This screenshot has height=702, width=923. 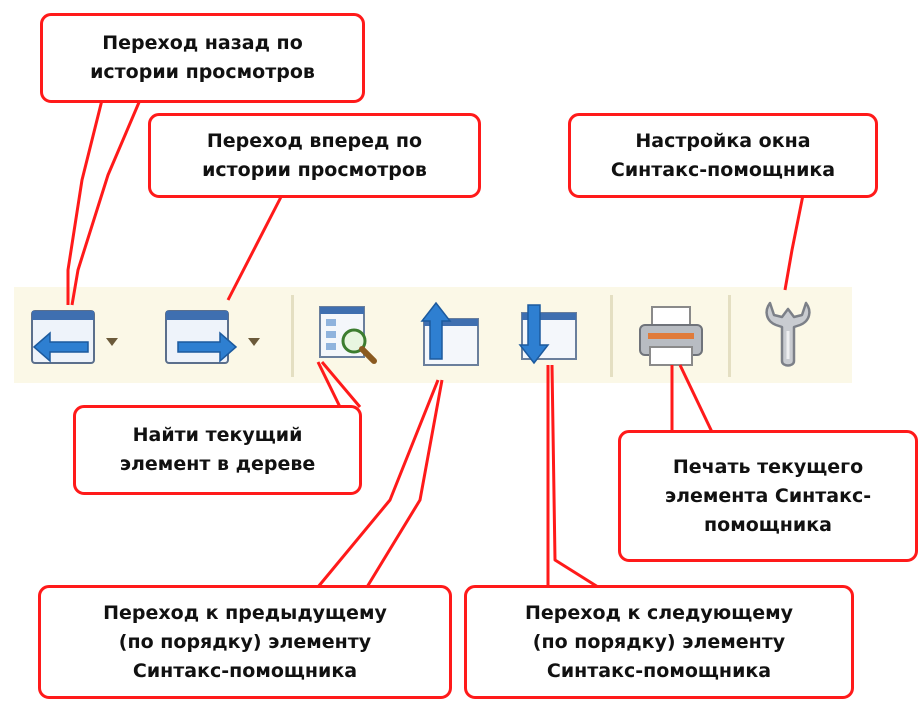 I want to click on previous-element-icon, so click(x=449, y=333).